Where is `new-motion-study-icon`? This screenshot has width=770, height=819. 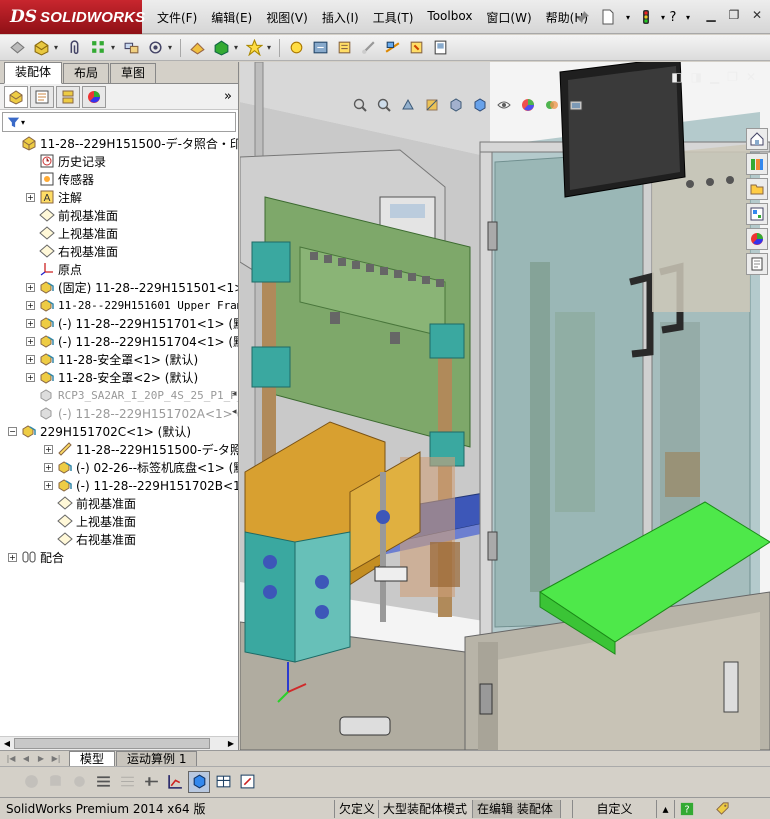
new-motion-study-icon is located at coordinates (320, 48).